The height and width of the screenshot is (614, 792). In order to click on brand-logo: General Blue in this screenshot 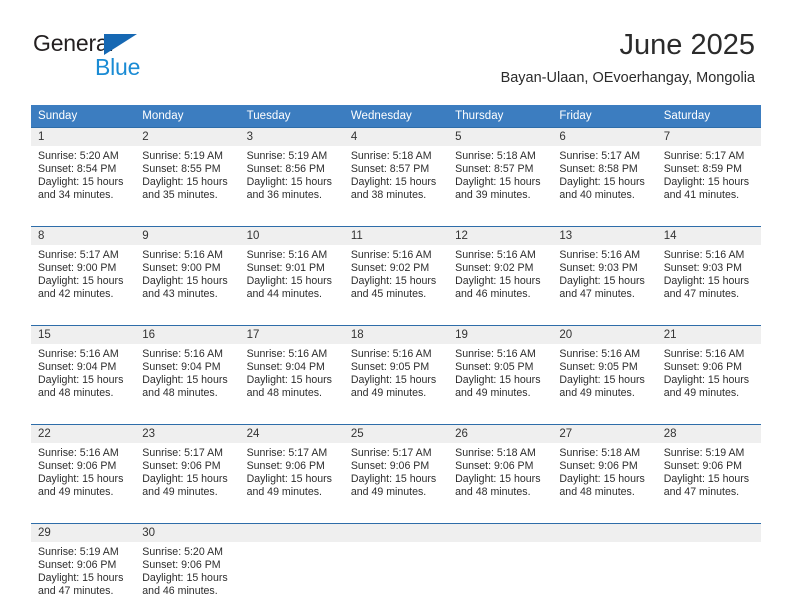, I will do `click(133, 56)`.